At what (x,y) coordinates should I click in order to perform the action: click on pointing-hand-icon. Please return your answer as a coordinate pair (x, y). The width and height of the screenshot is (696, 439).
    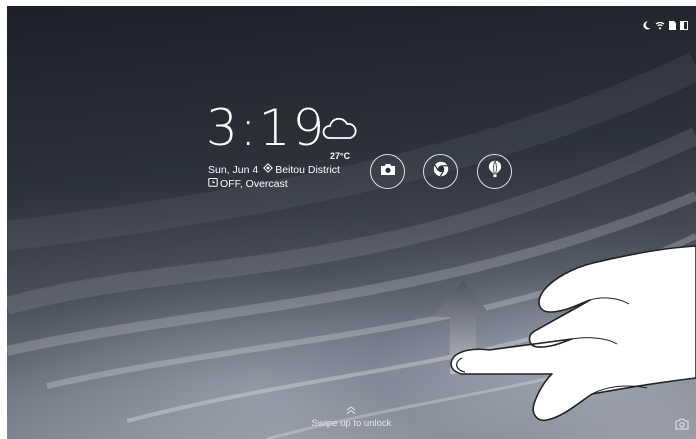
    Looking at the image, I should click on (573, 333).